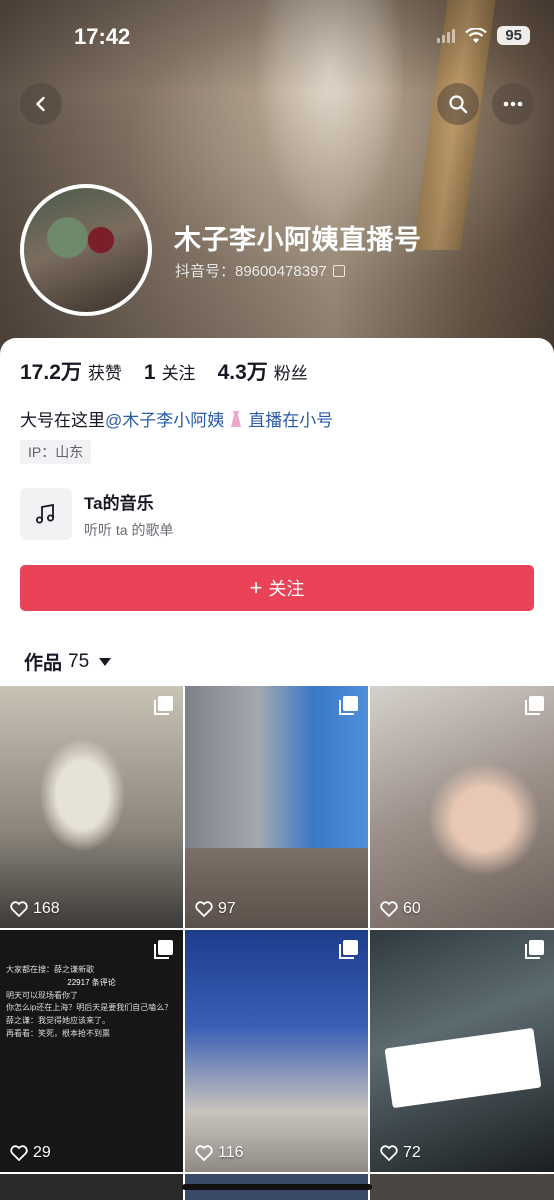 This screenshot has width=554, height=1200. Describe the element at coordinates (149, 372) in the screenshot. I see `stat-following-num: 1` at that location.